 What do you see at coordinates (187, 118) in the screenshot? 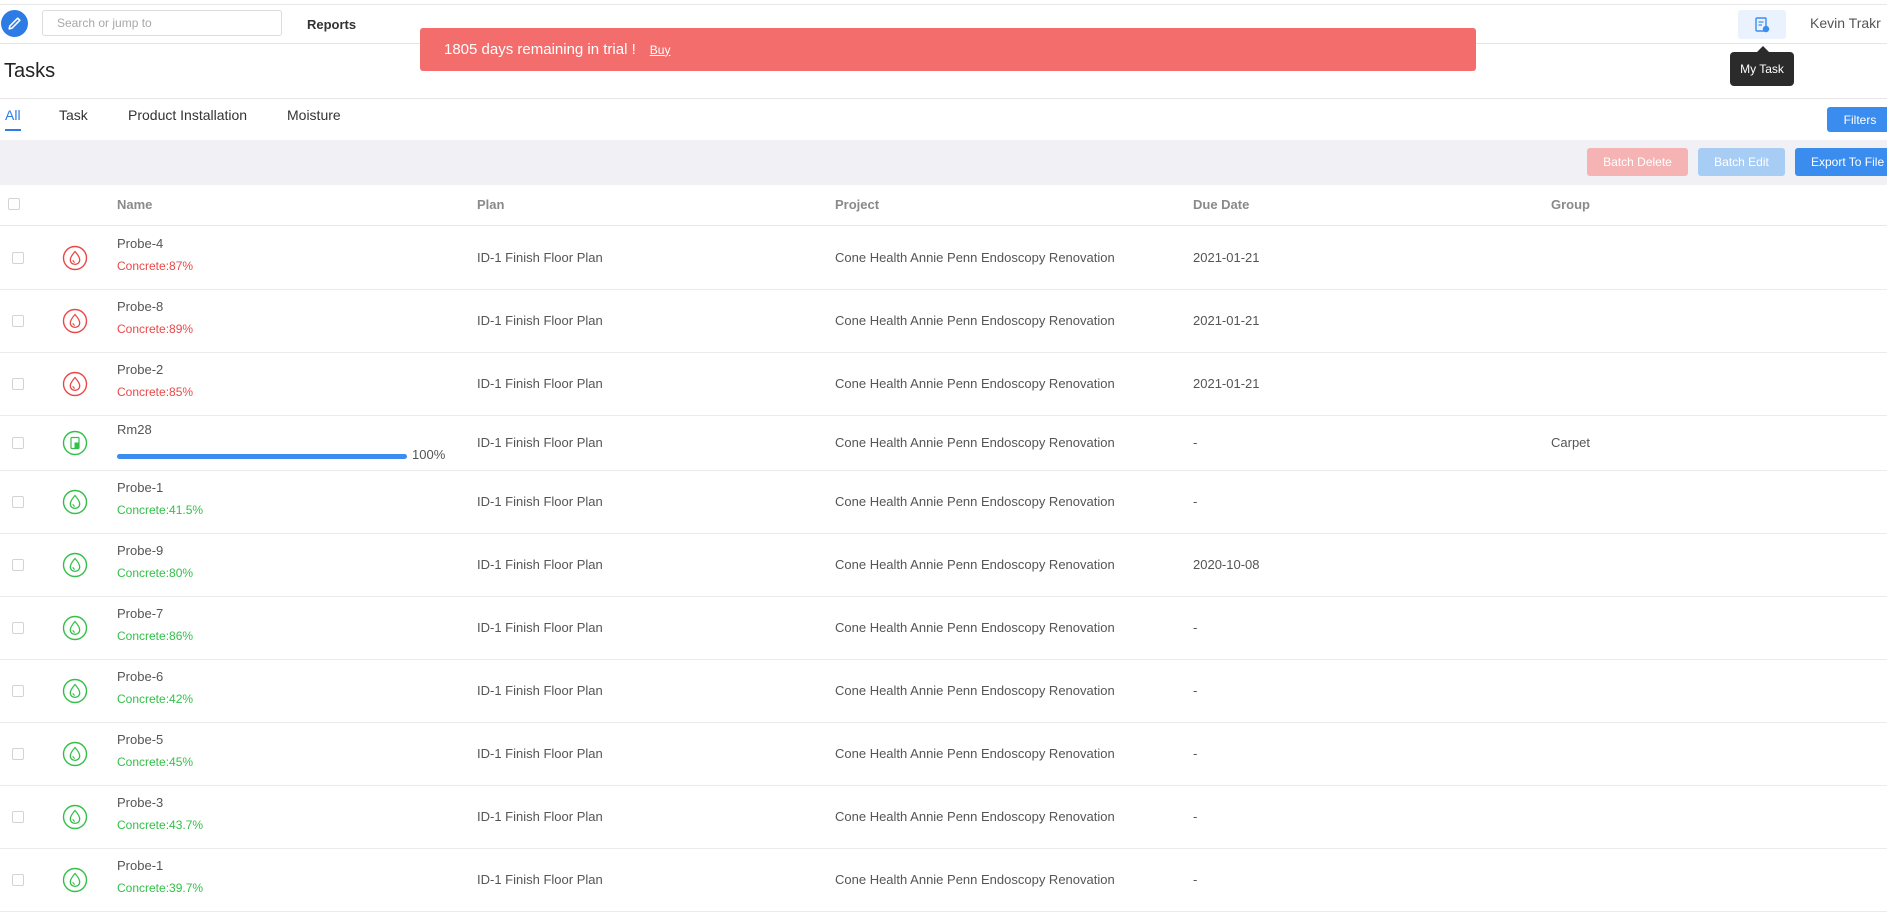
I see `tab-product-installation: Product Installation` at bounding box center [187, 118].